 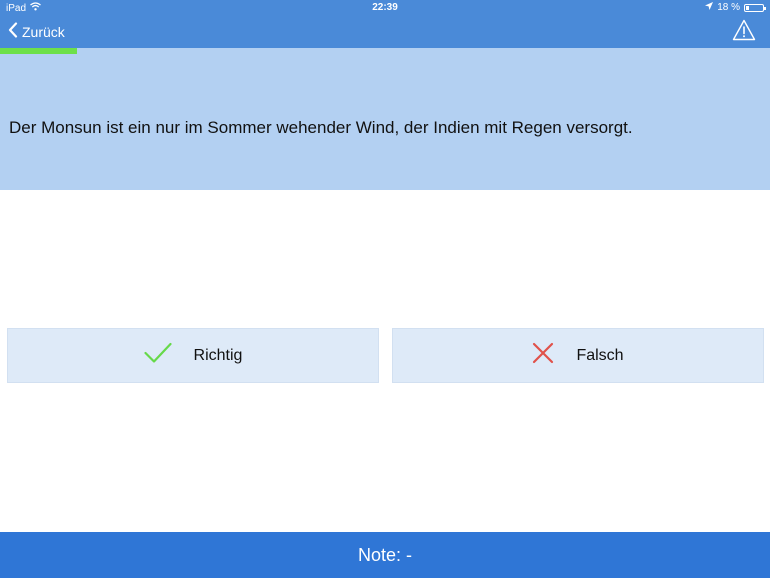 I want to click on falsch-label: Falsch, so click(x=600, y=355).